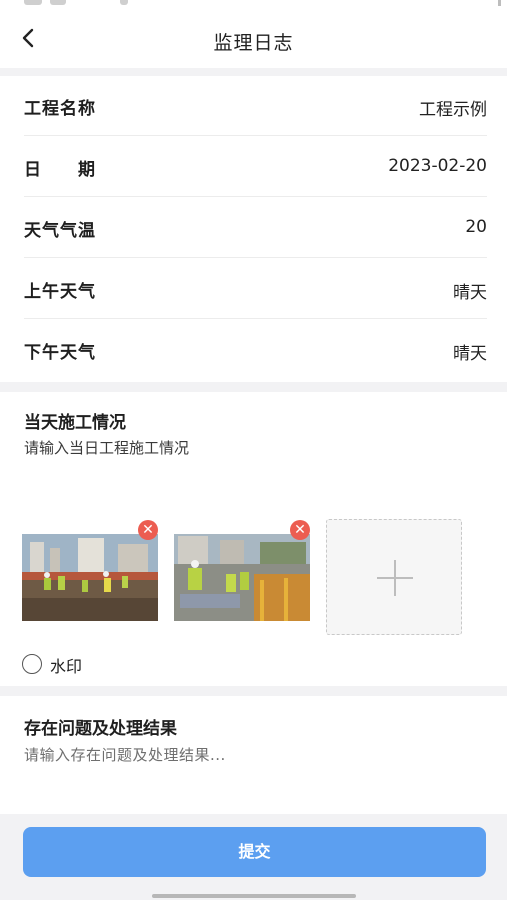  I want to click on afternoon-weather-value: 晴天, so click(470, 354).